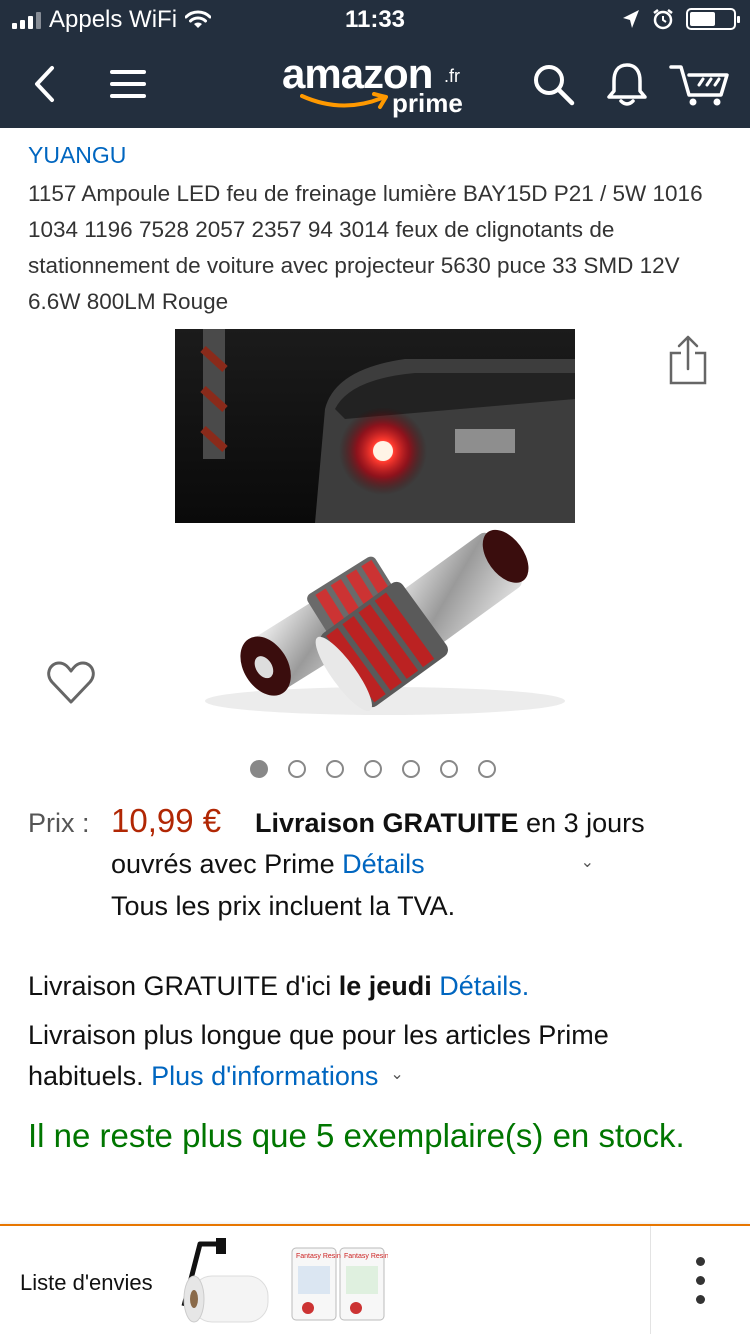 This screenshot has height=1334, width=750. I want to click on resin-label-1: Fantasy Resin, so click(318, 1256).